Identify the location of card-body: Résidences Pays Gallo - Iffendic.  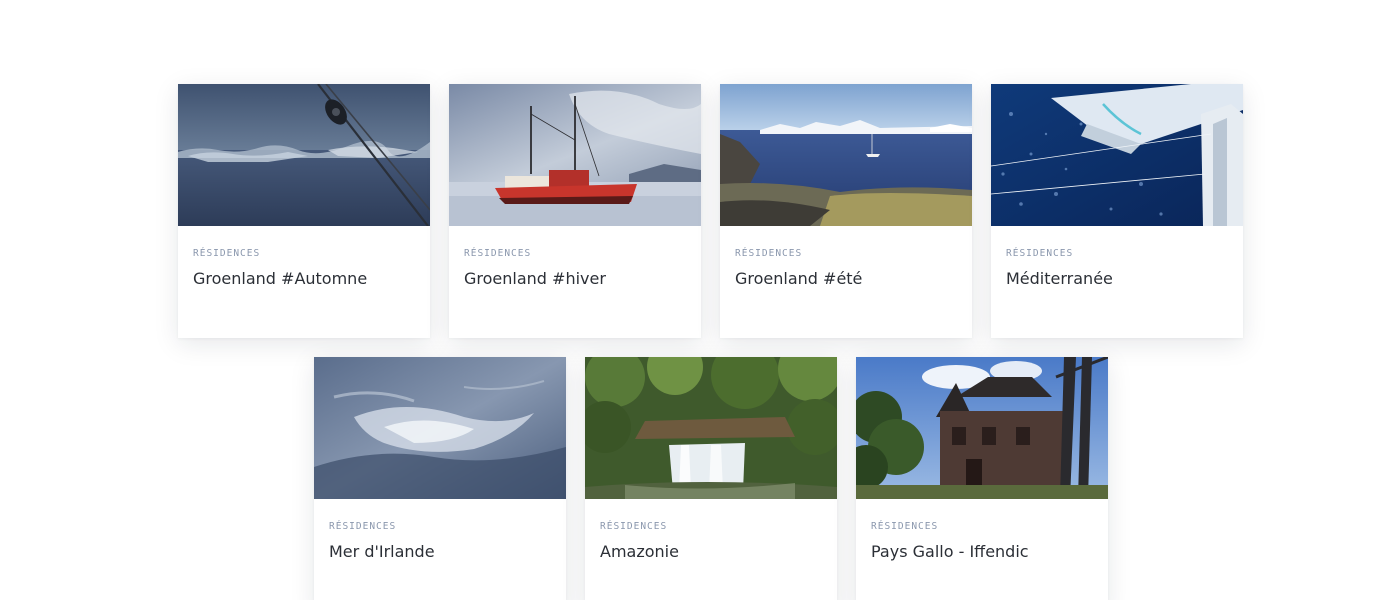
(982, 530).